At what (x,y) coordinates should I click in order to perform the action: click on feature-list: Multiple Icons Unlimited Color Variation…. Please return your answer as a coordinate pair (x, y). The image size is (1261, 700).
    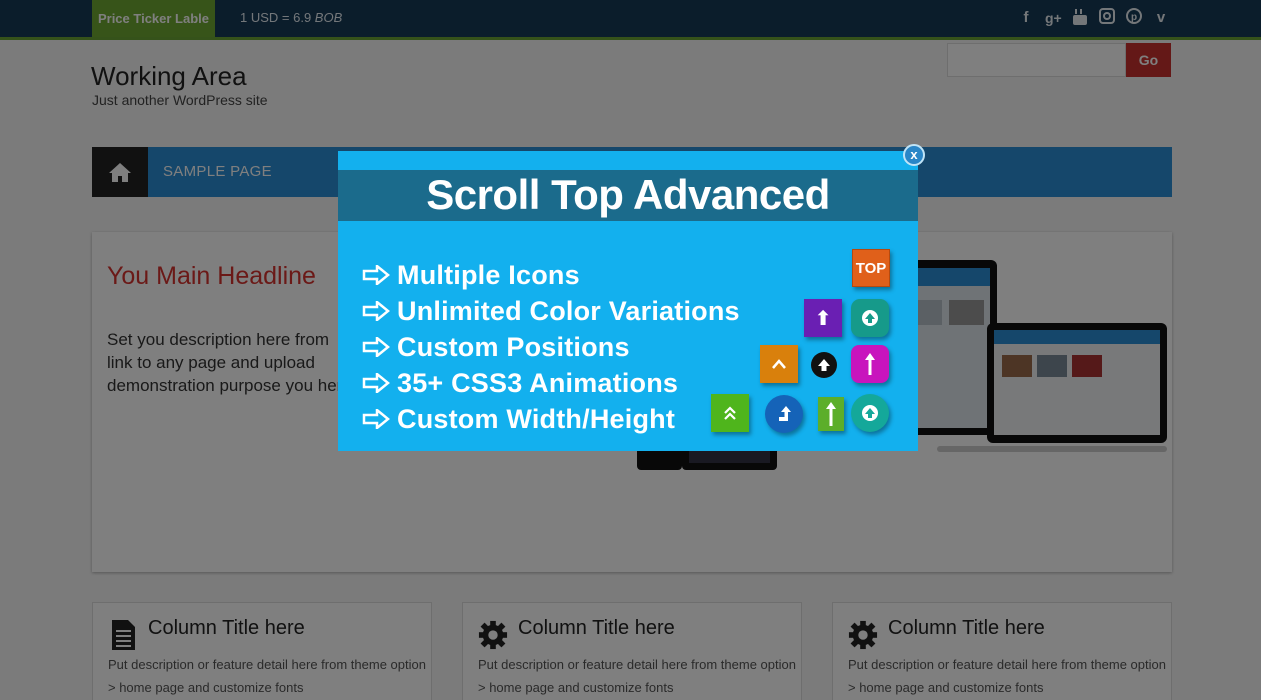
    Looking at the image, I should click on (551, 347).